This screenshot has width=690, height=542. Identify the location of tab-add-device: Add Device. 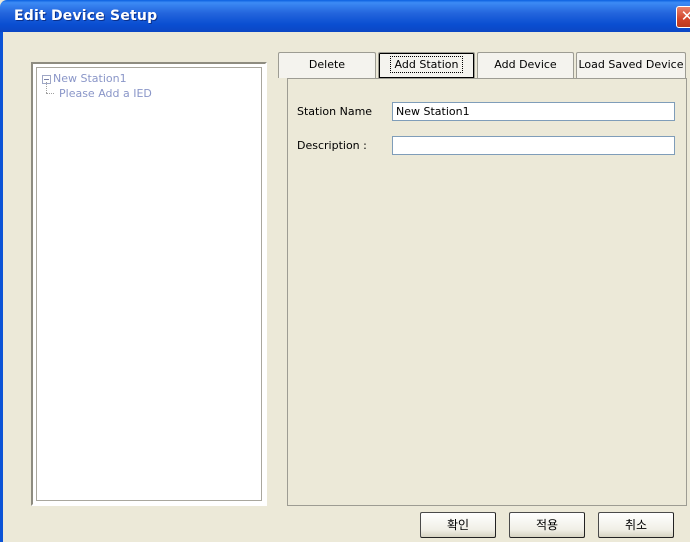
(525, 65).